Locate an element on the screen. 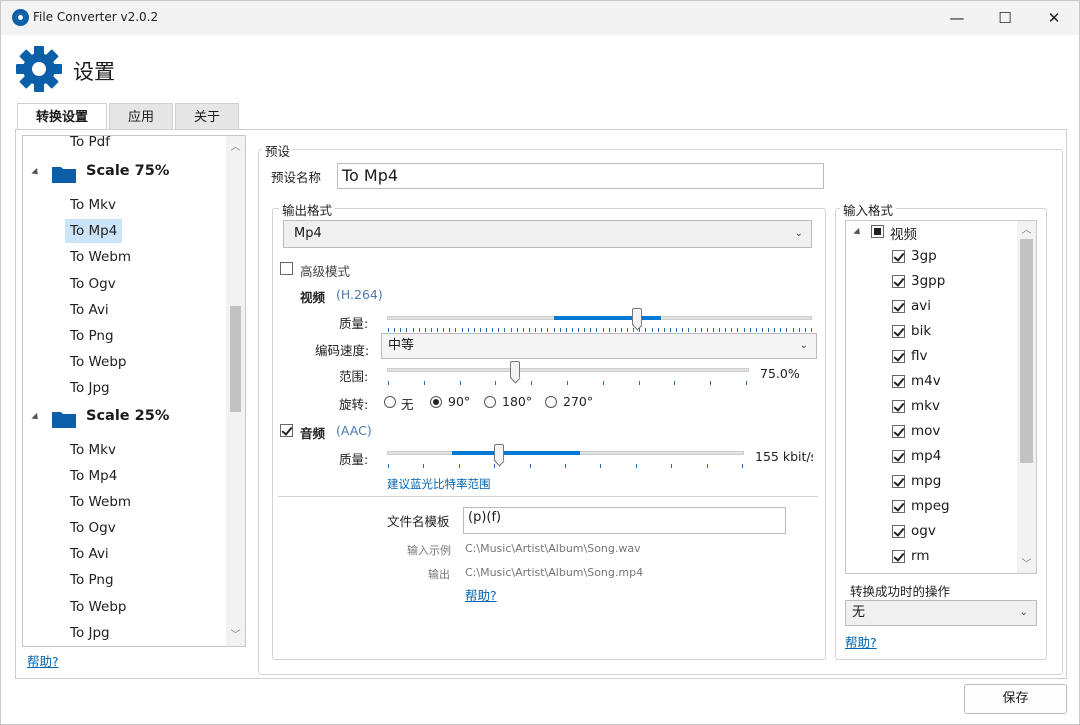  minimize-button: — is located at coordinates (957, 18).